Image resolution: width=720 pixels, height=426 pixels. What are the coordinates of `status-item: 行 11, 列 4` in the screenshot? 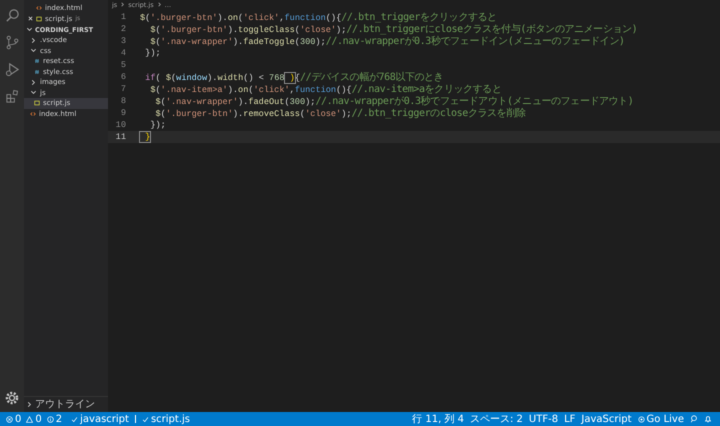 It's located at (438, 419).